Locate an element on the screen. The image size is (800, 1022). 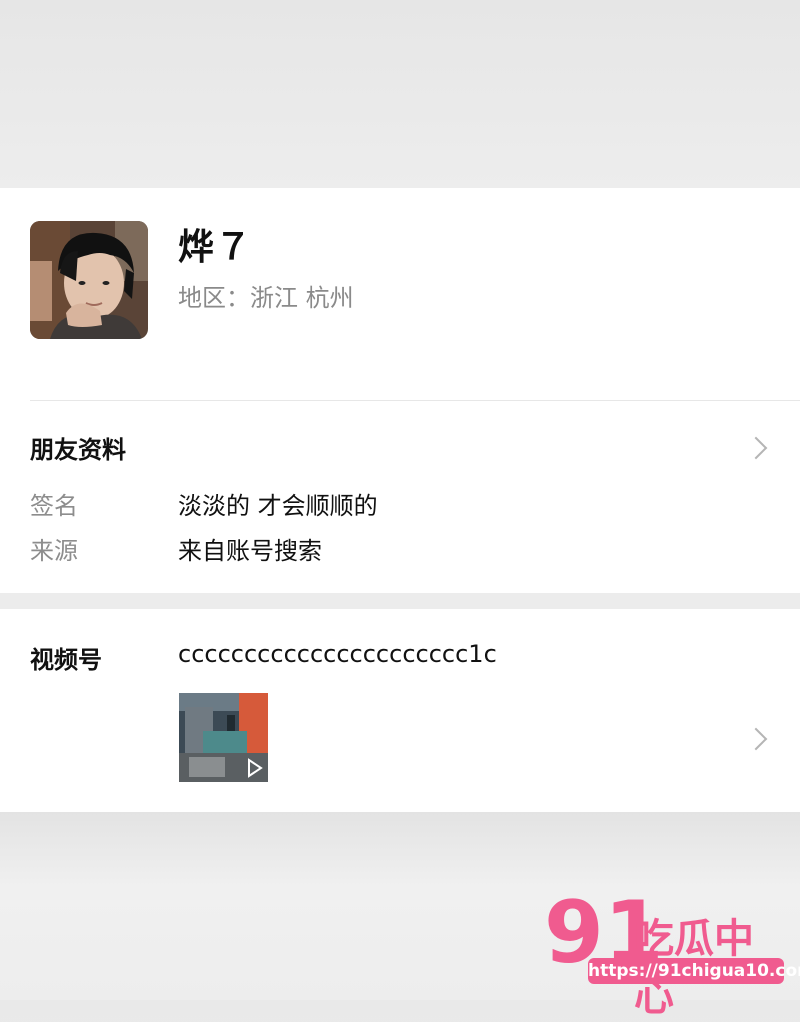
section-gap is located at coordinates (400, 601).